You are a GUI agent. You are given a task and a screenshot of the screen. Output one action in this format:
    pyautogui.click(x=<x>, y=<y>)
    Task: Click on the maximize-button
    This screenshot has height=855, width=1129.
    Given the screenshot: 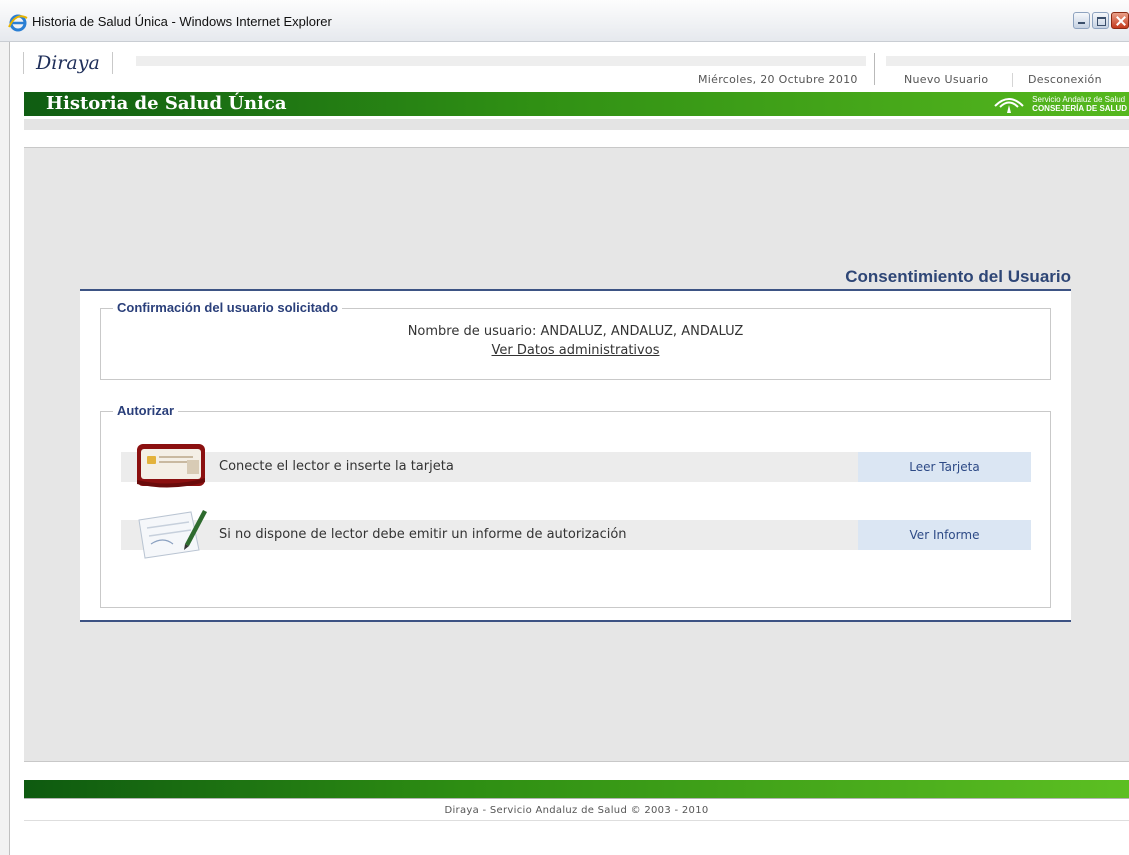 What is the action you would take?
    pyautogui.click(x=1100, y=20)
    